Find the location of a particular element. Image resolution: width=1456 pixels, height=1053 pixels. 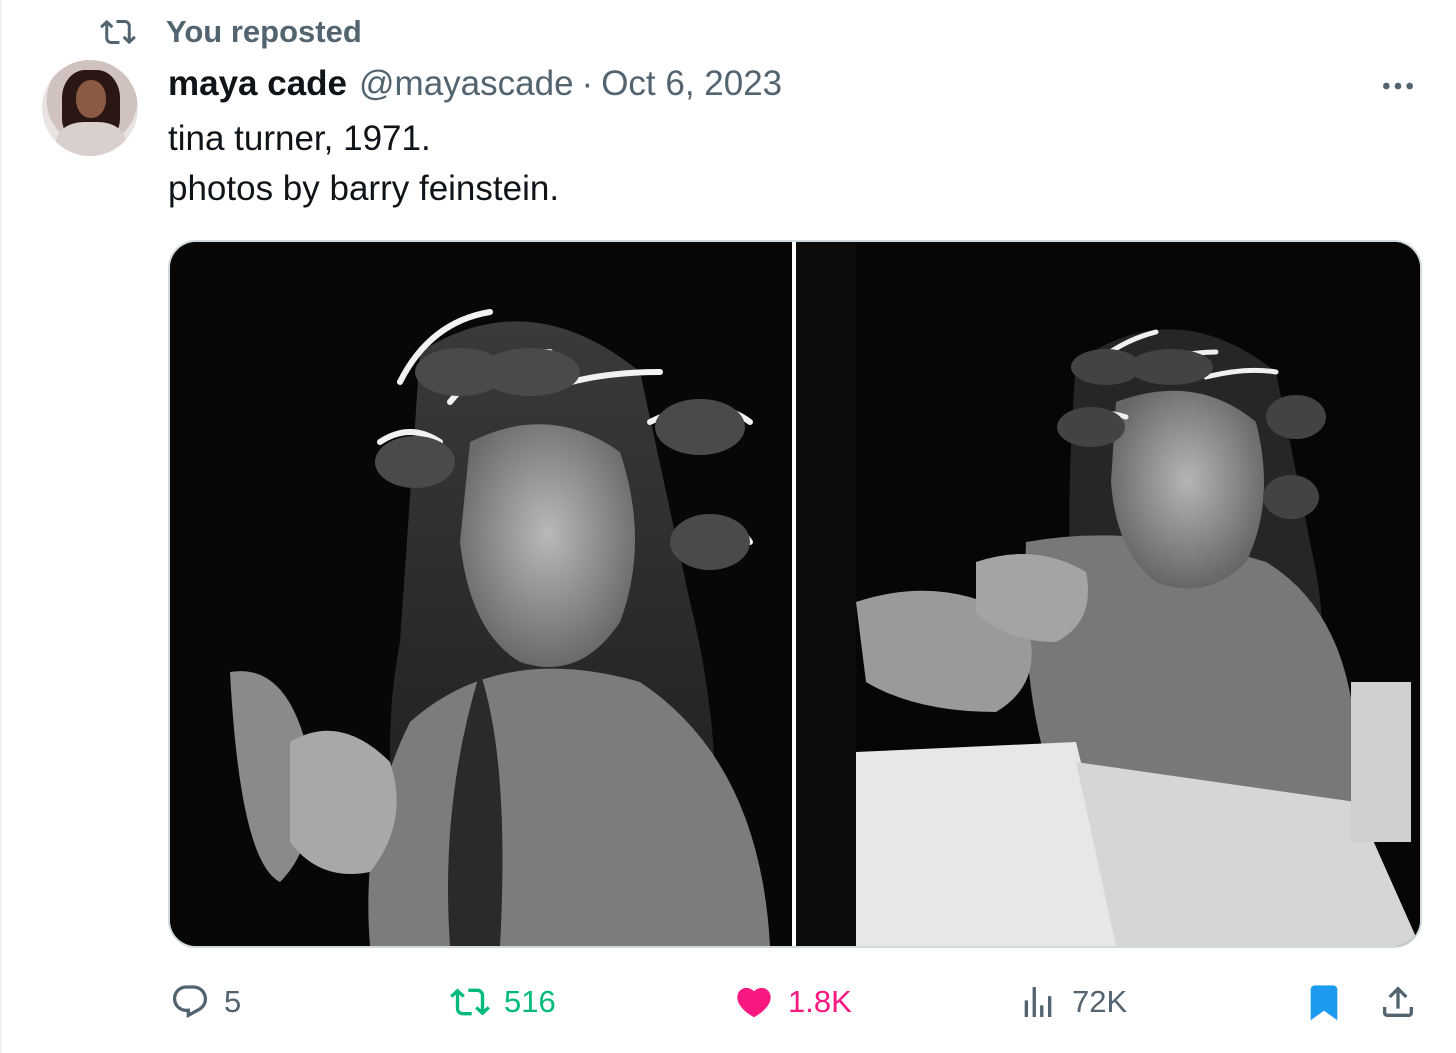

bookmark-button is located at coordinates (1324, 1002).